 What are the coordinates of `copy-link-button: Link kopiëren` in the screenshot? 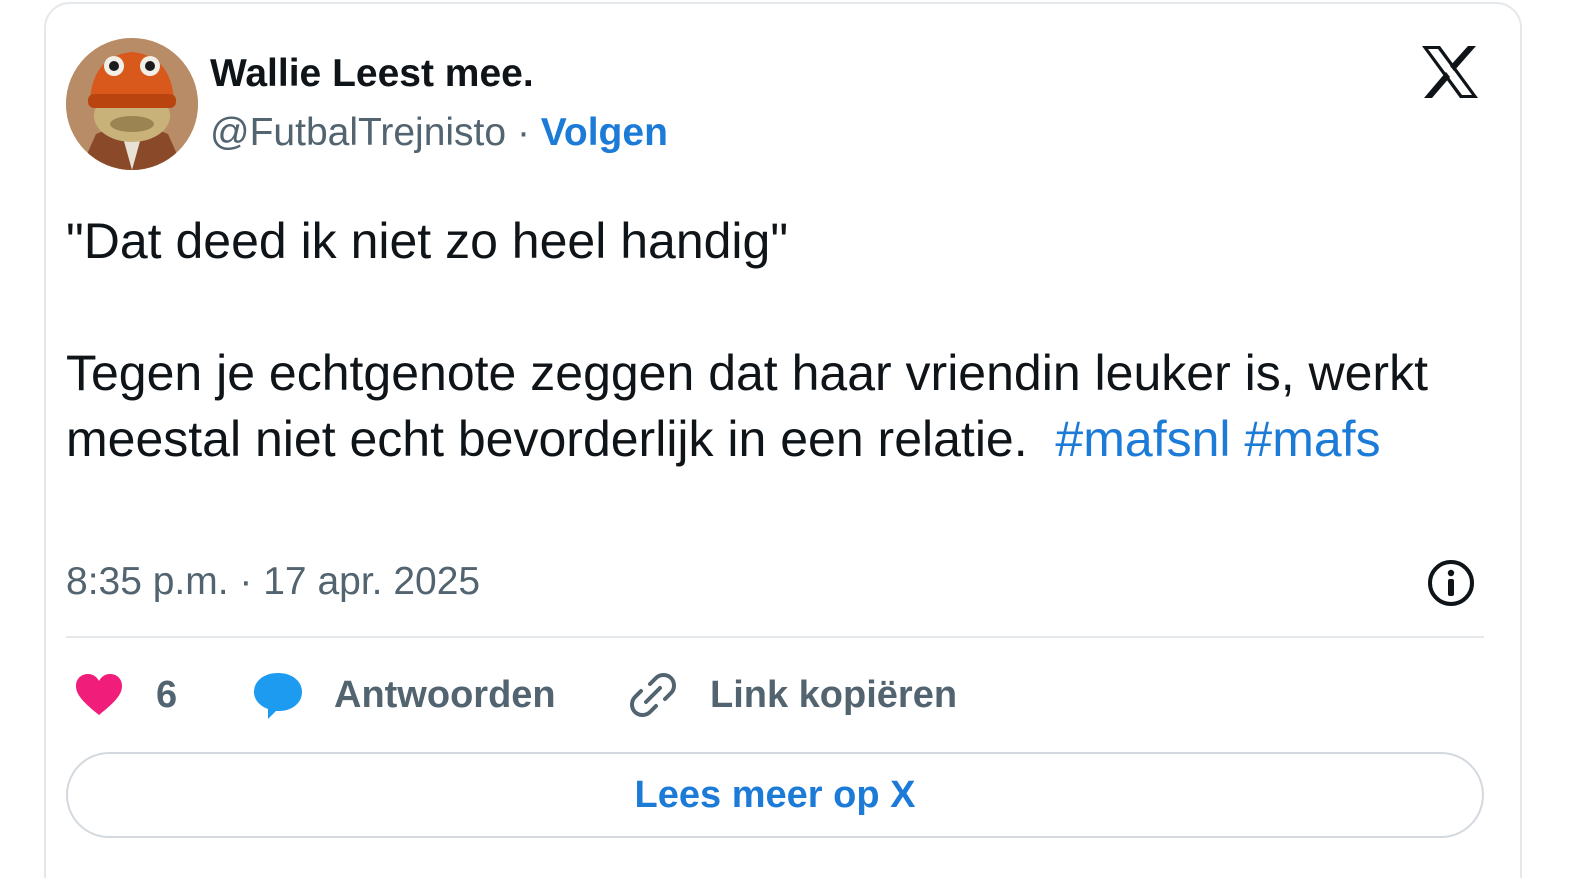 It's located at (792, 695).